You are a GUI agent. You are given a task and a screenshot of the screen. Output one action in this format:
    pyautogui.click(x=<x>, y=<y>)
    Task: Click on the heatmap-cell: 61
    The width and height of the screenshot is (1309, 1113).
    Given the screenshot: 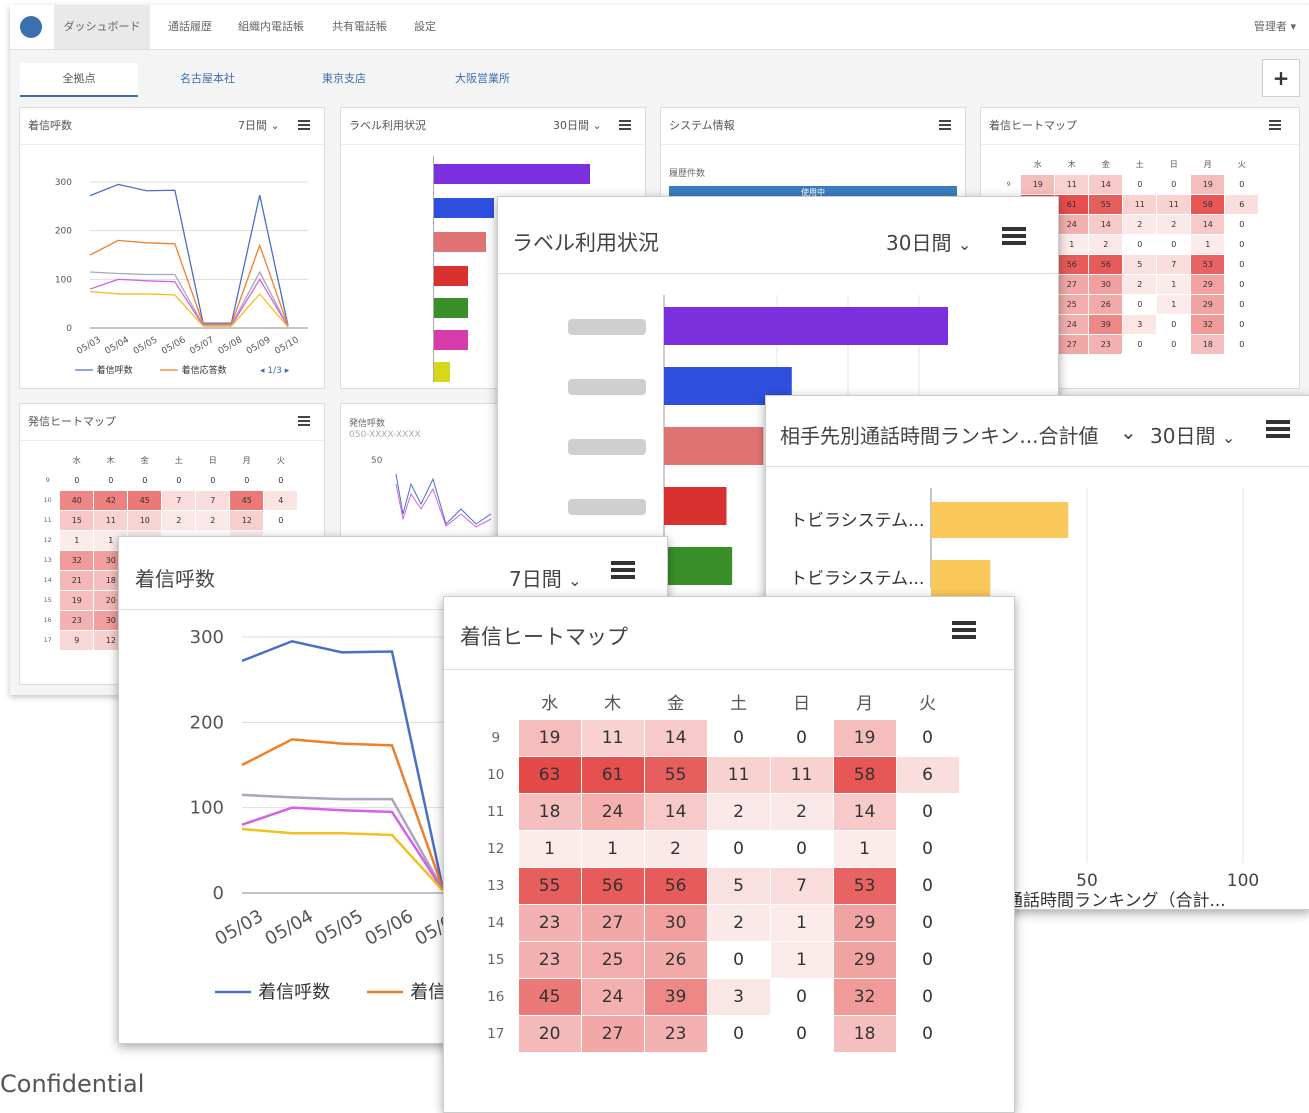 What is the action you would take?
    pyautogui.click(x=612, y=774)
    